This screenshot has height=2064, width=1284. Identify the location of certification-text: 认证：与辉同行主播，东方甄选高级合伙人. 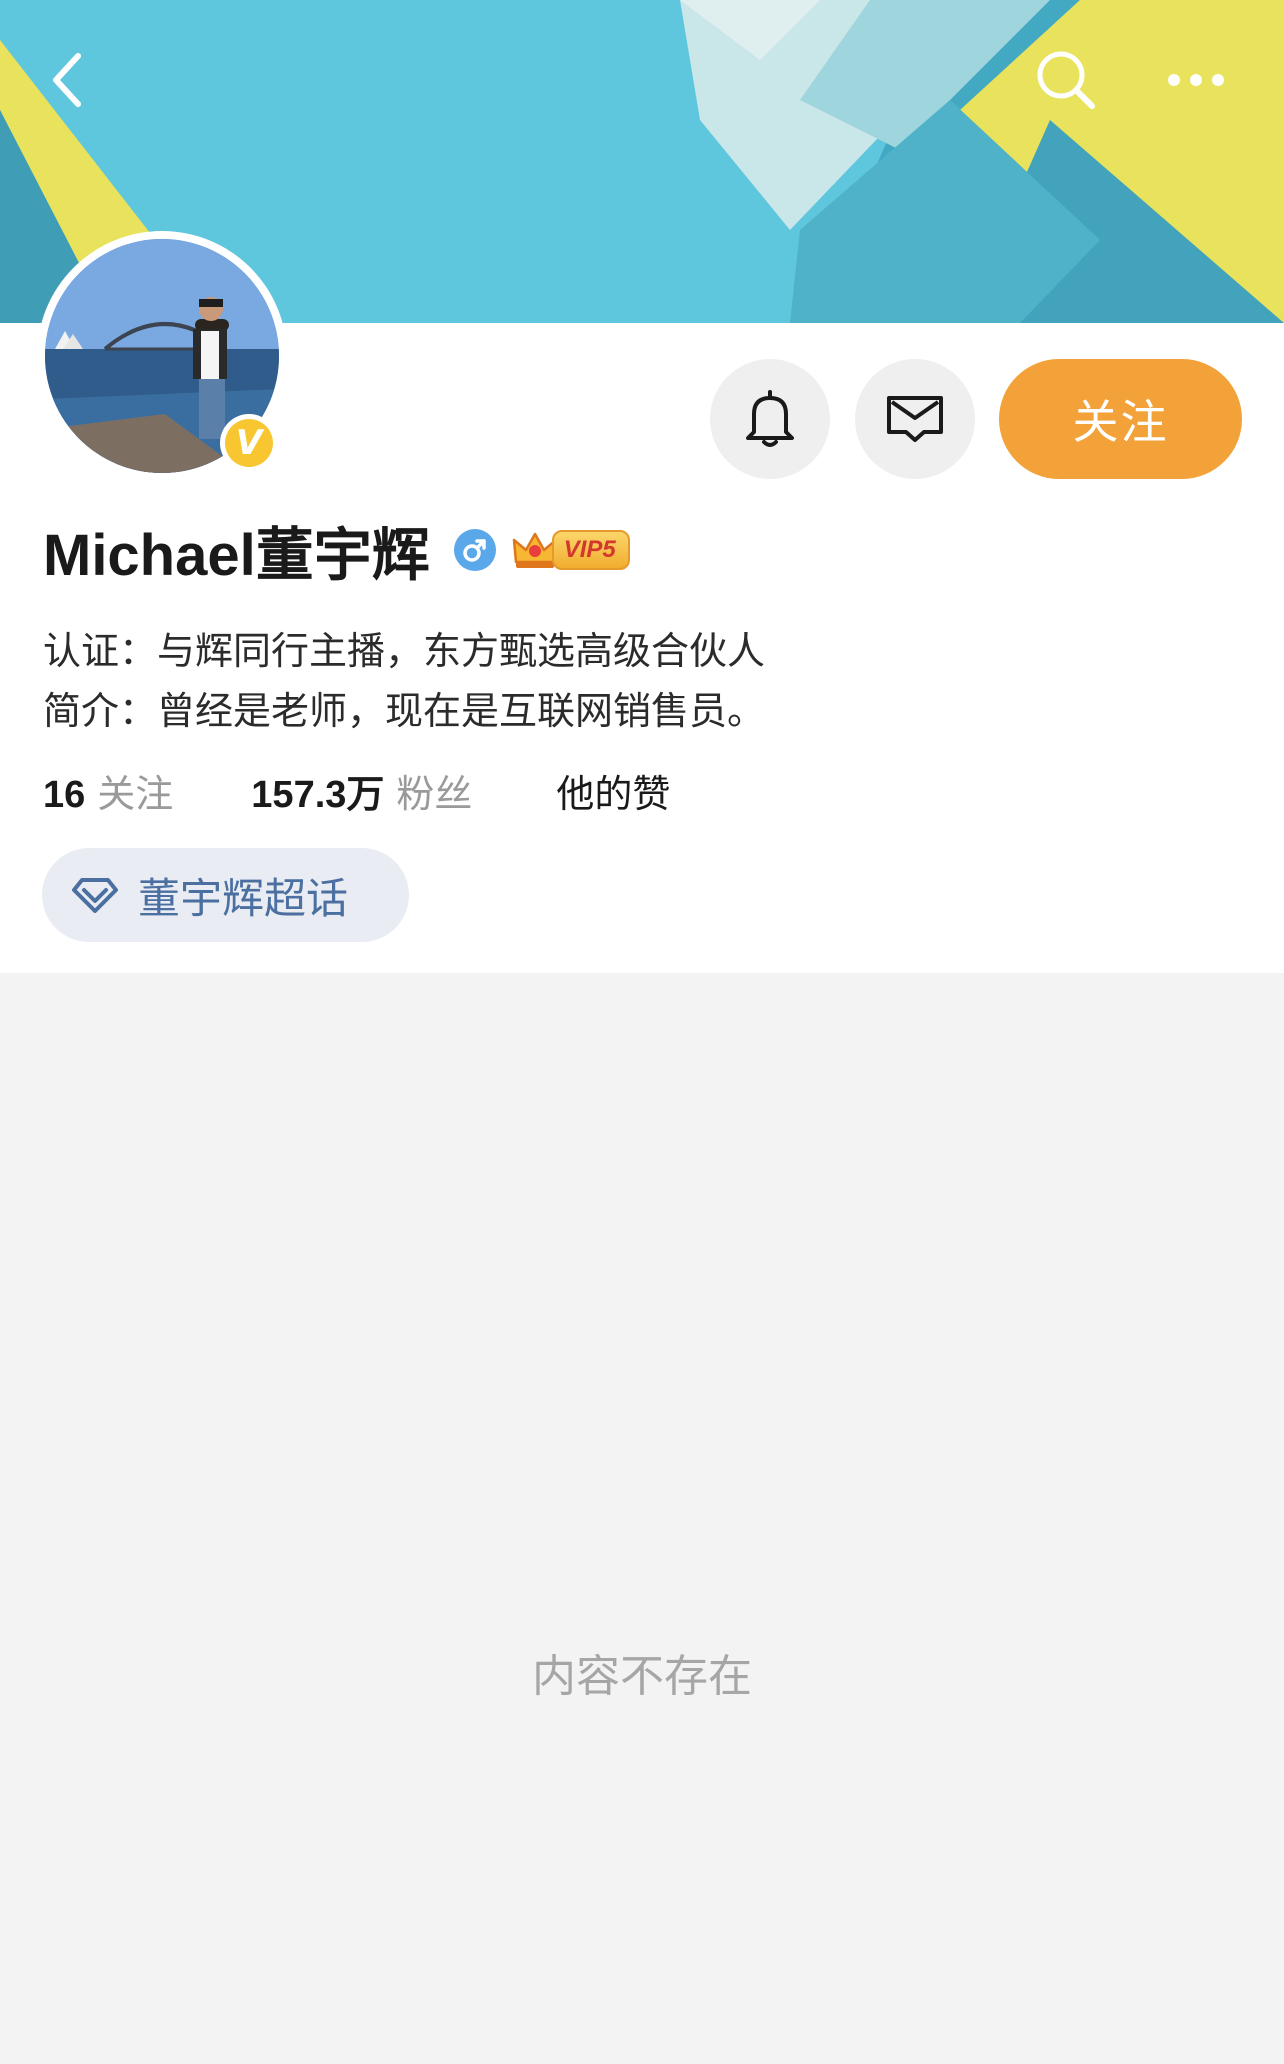
(404, 652).